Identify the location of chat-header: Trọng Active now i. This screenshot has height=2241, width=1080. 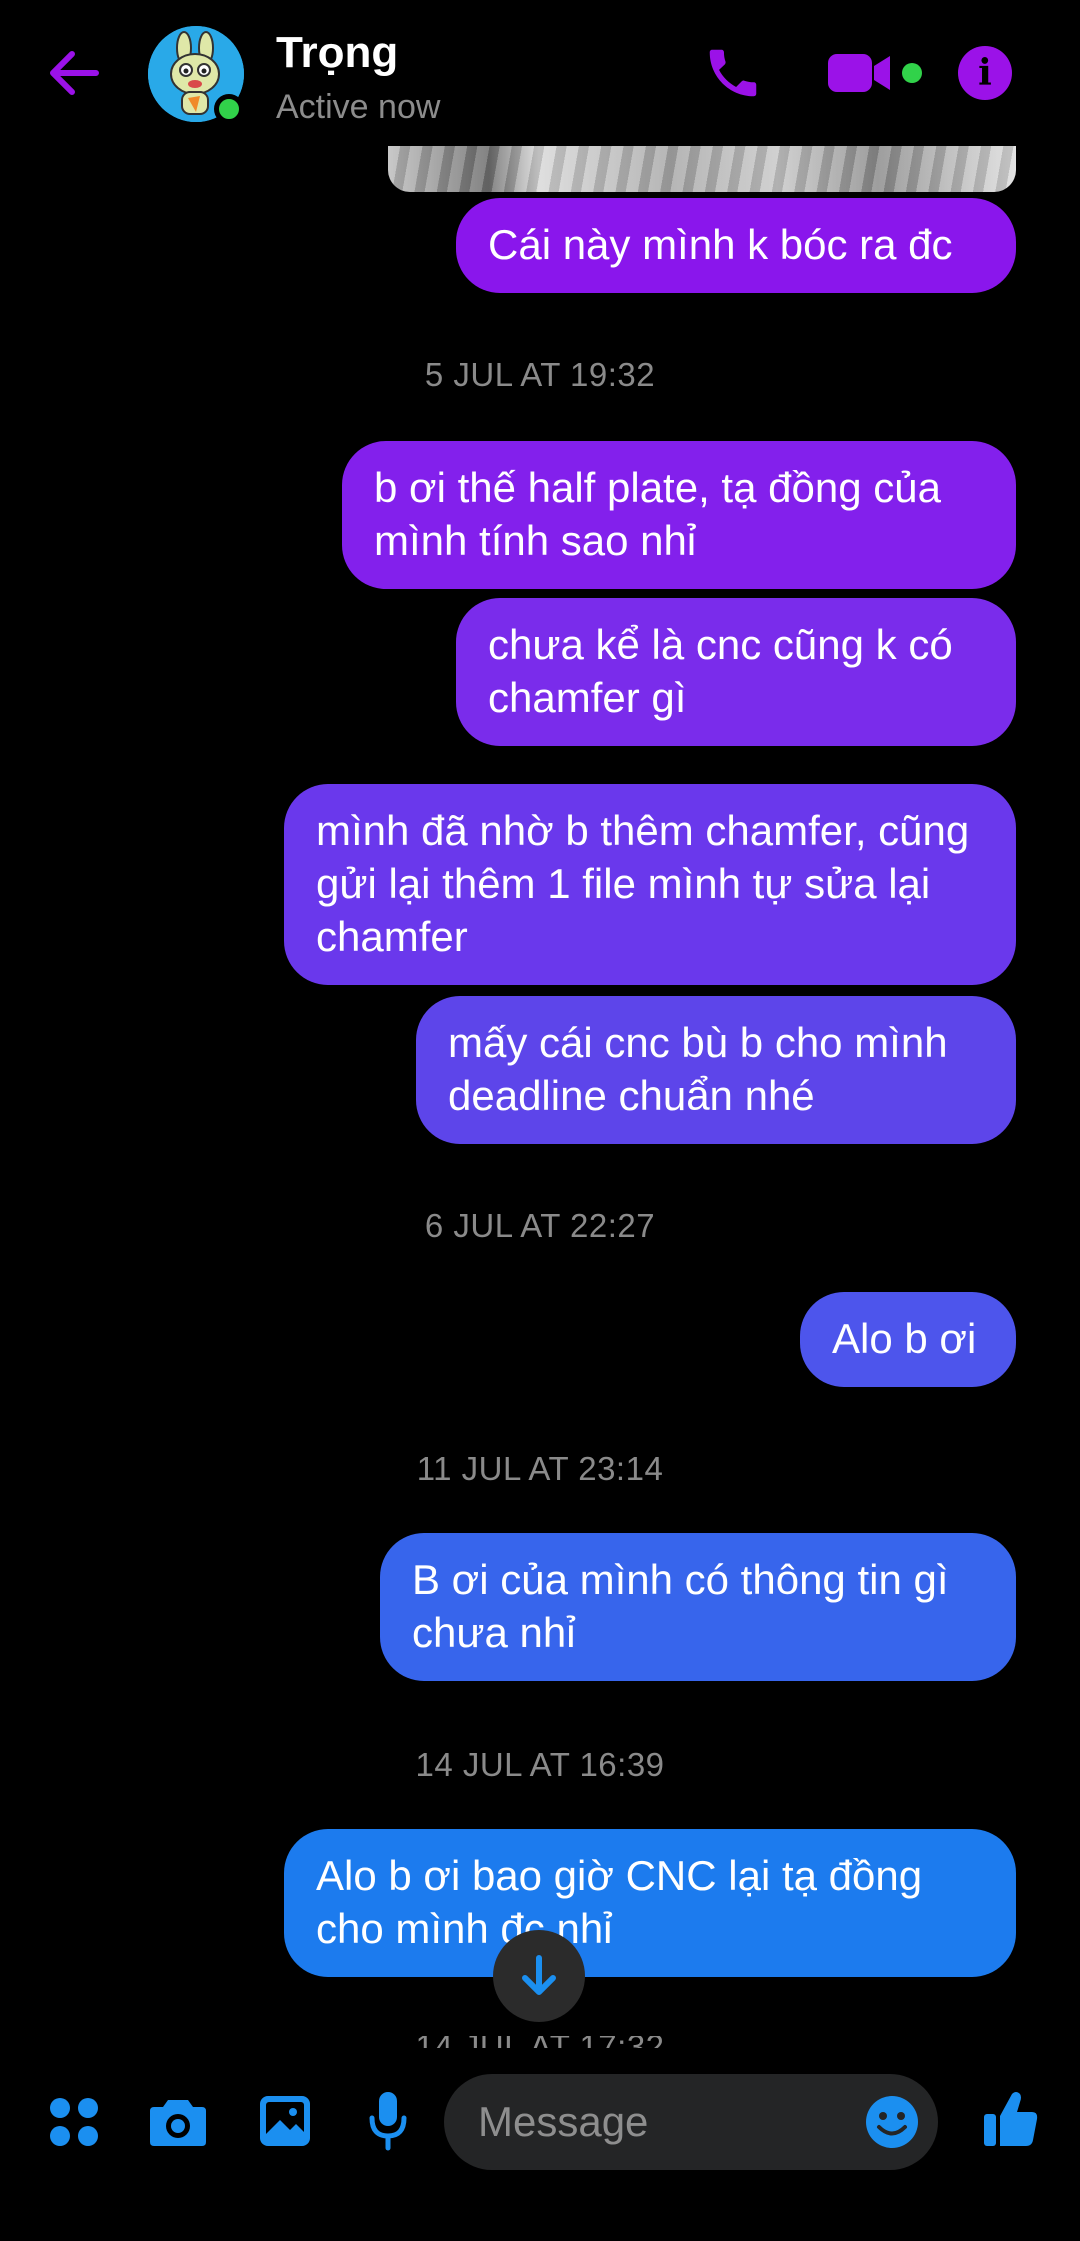
(540, 73).